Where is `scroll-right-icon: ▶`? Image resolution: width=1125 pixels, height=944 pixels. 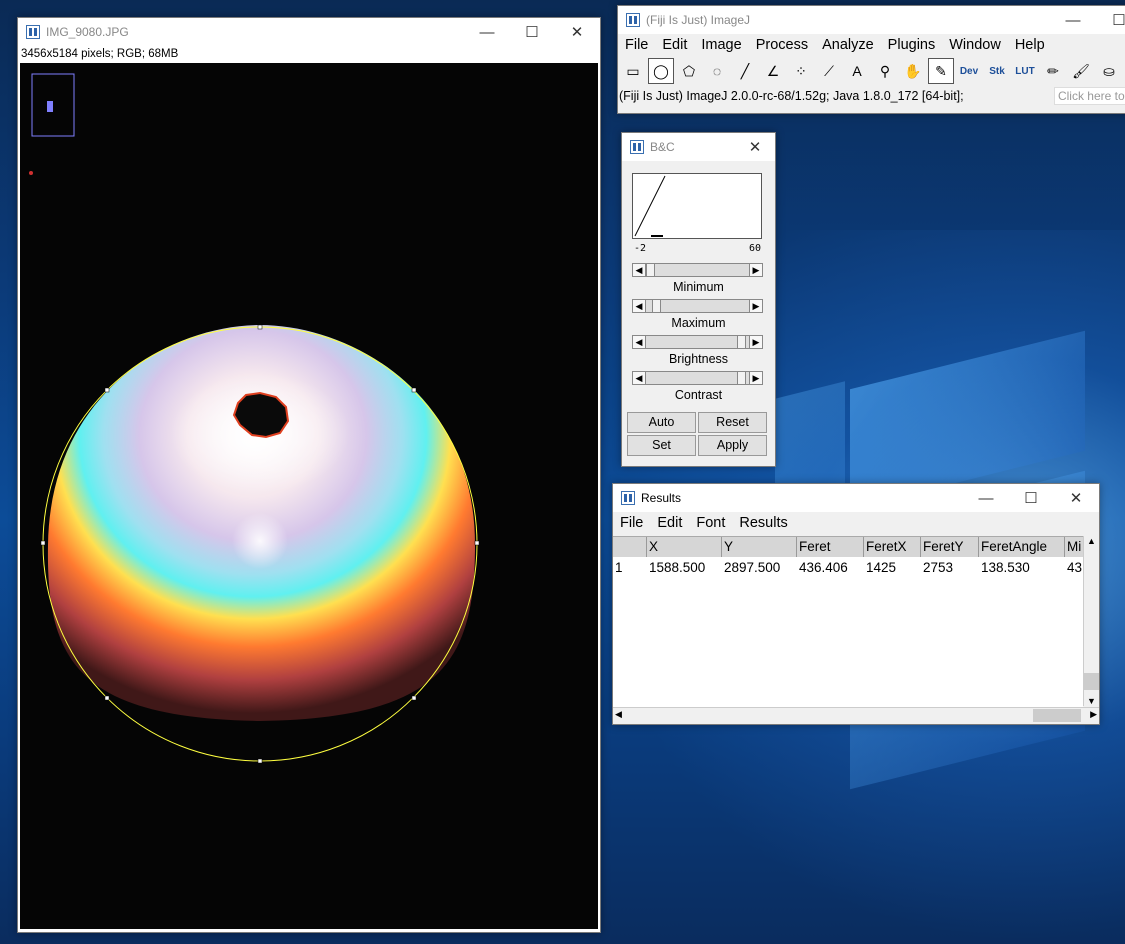 scroll-right-icon: ▶ is located at coordinates (1093, 714).